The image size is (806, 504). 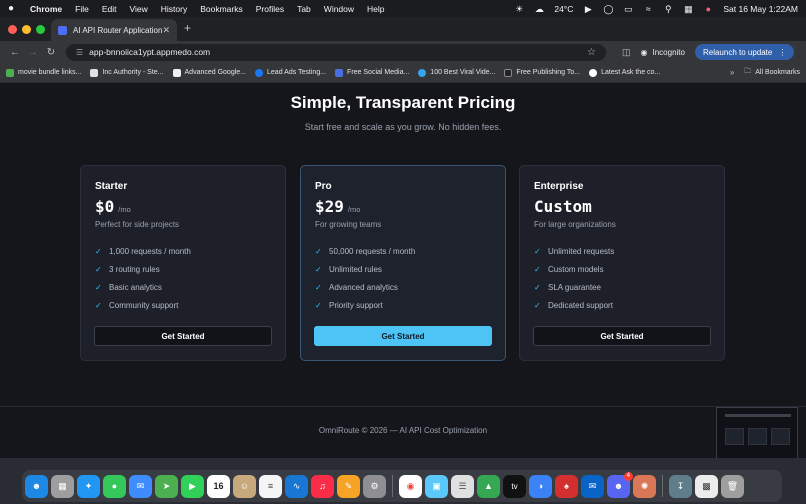 I want to click on brightness-icon: ☀, so click(x=519, y=8).